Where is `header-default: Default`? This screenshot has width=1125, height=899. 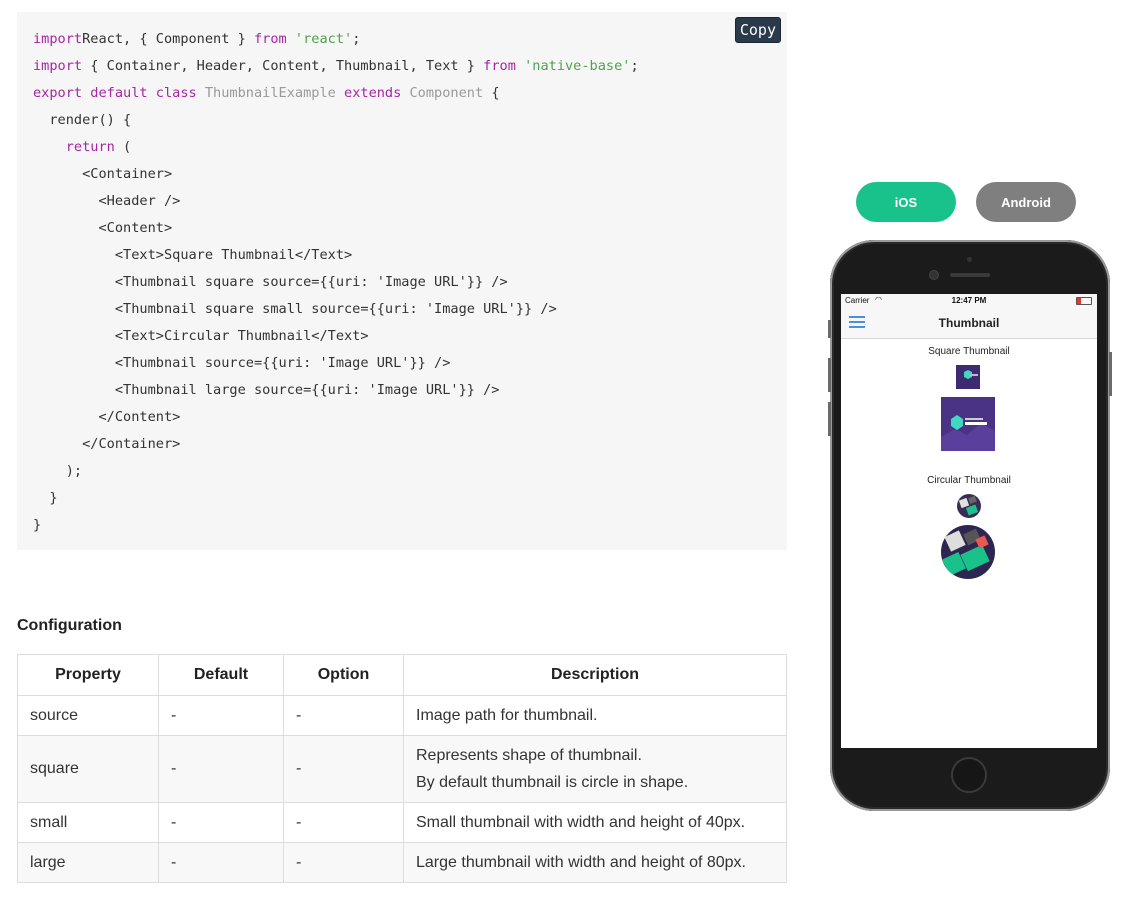 header-default: Default is located at coordinates (221, 675).